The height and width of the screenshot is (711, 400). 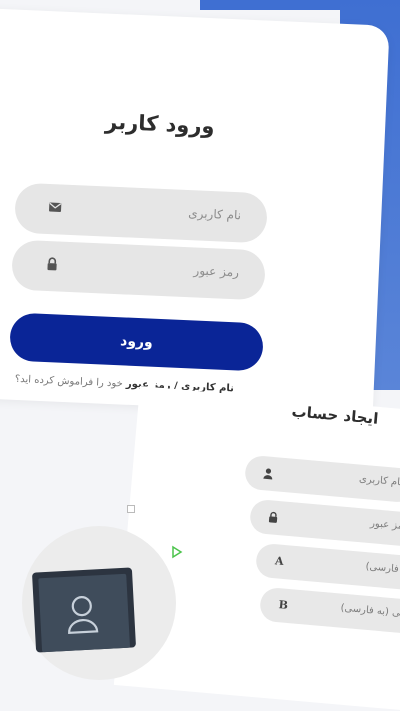 What do you see at coordinates (55, 207) in the screenshot?
I see `envelope-icon` at bounding box center [55, 207].